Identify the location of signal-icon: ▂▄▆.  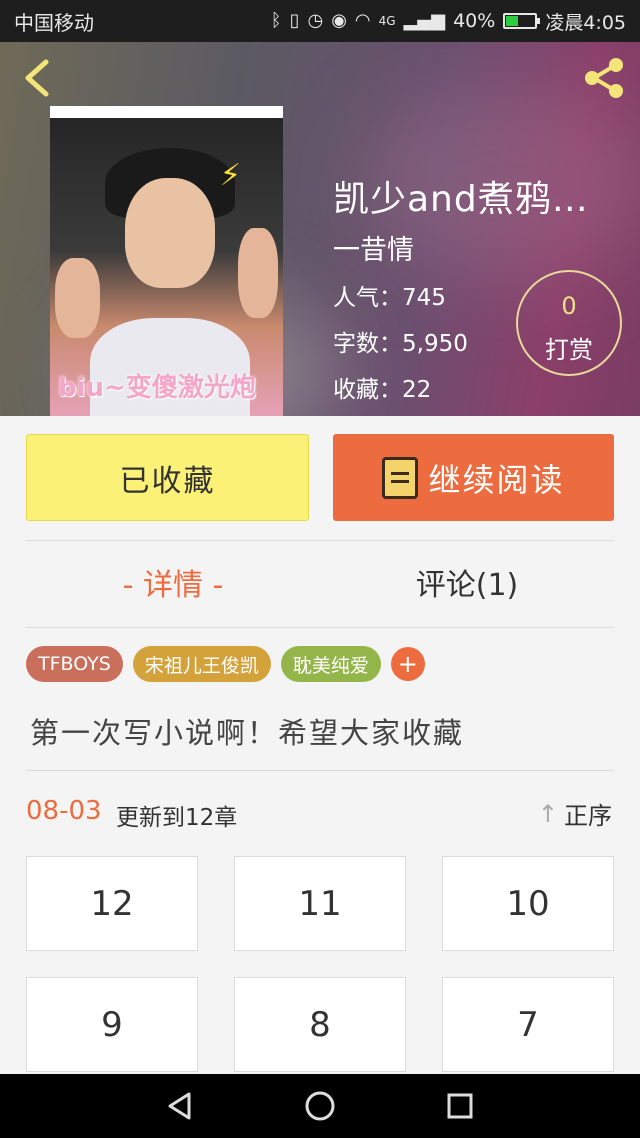
(424, 20).